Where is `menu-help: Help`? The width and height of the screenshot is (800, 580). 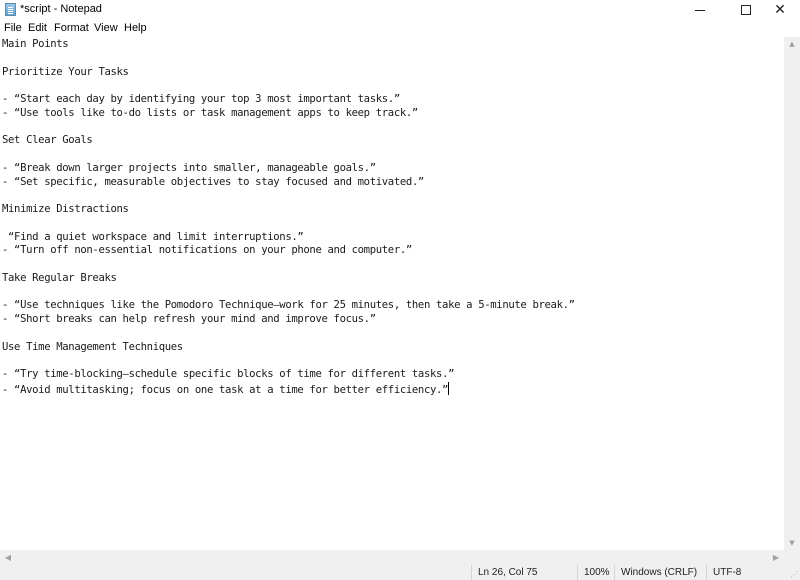 menu-help: Help is located at coordinates (135, 28).